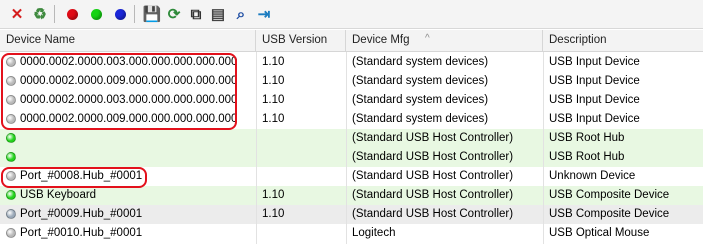 Image resolution: width=703 pixels, height=244 pixels. I want to click on green-dot-icon, so click(96, 14).